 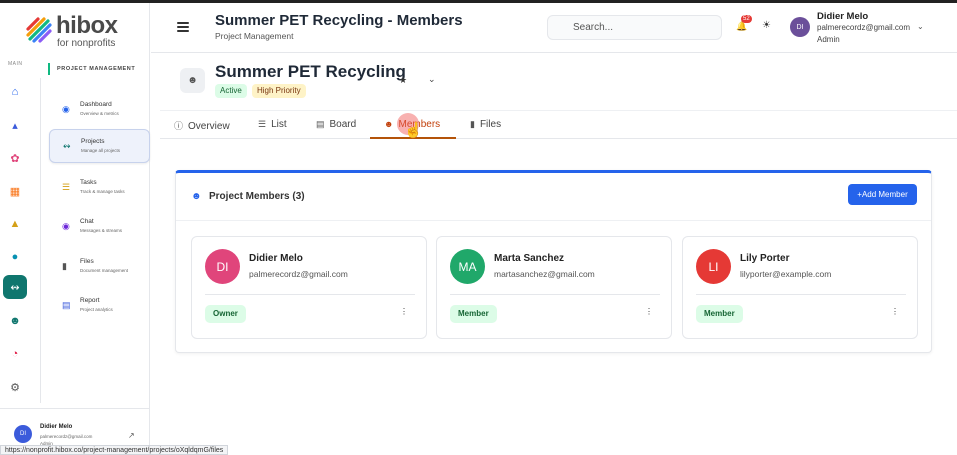 What do you see at coordinates (298, 274) in the screenshot?
I see `member-email: palmerecordz@gmail.com` at bounding box center [298, 274].